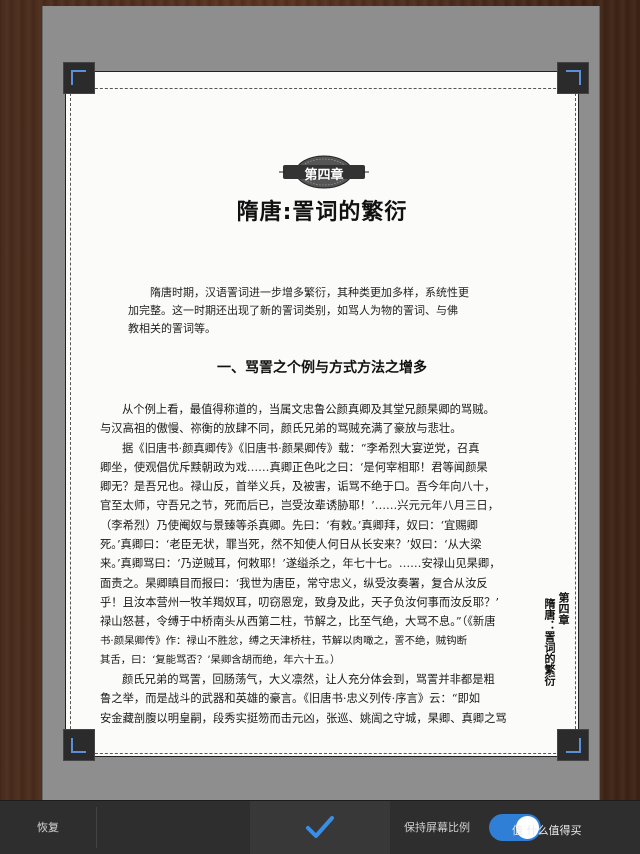  Describe the element at coordinates (322, 368) in the screenshot. I see `section-title: 一、骂詈之个例与方式方法之增多` at that location.